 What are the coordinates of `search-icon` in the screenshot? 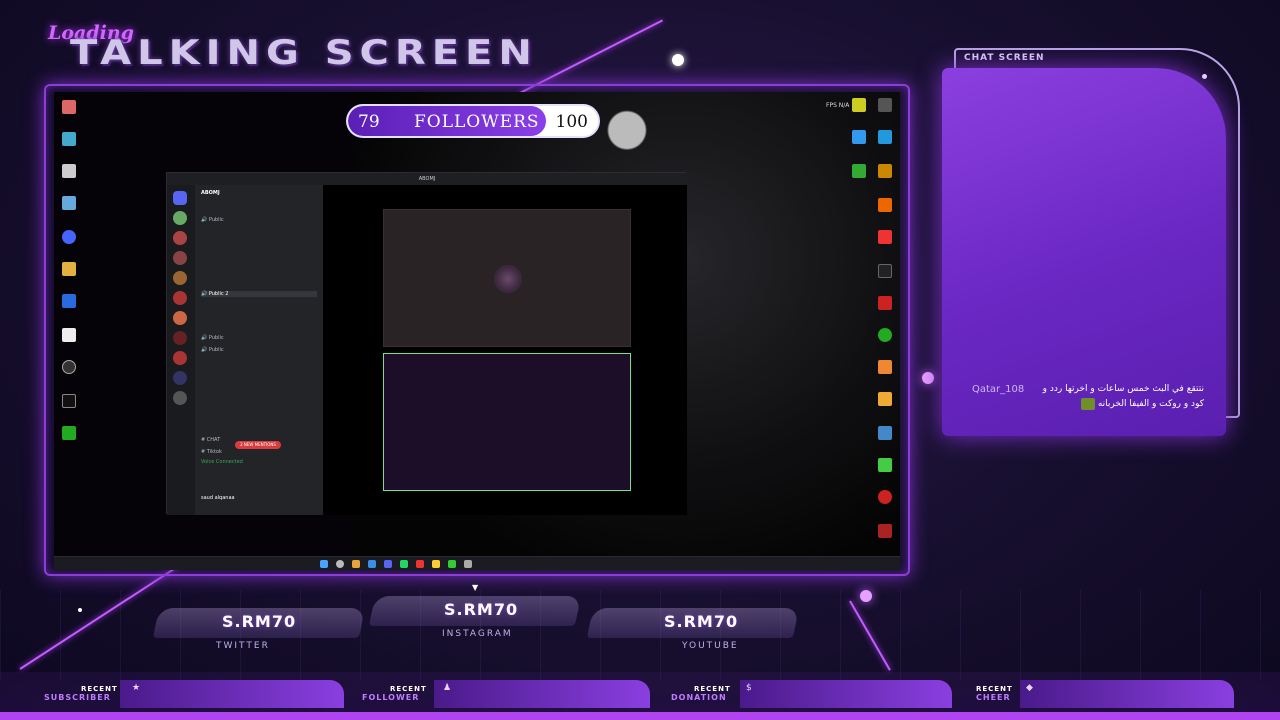 It's located at (340, 564).